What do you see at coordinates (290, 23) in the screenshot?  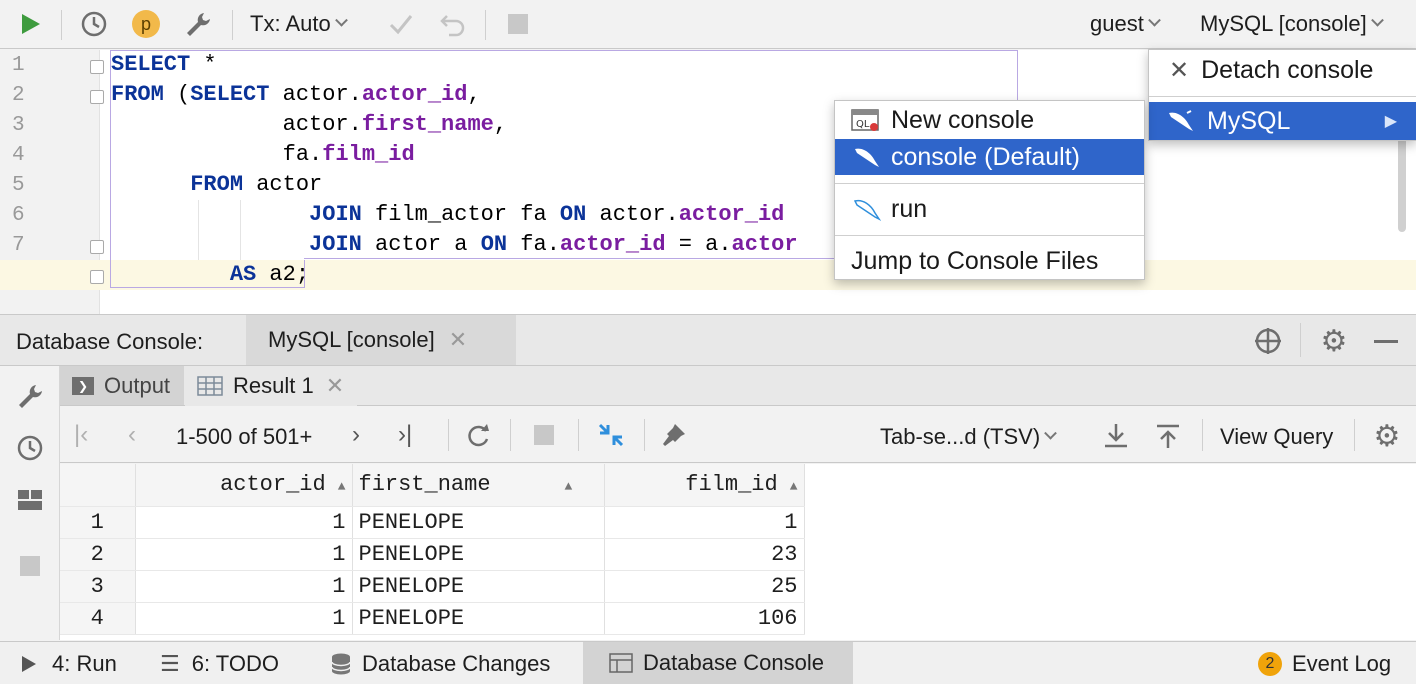 I see `tx-label: Tx: Auto` at bounding box center [290, 23].